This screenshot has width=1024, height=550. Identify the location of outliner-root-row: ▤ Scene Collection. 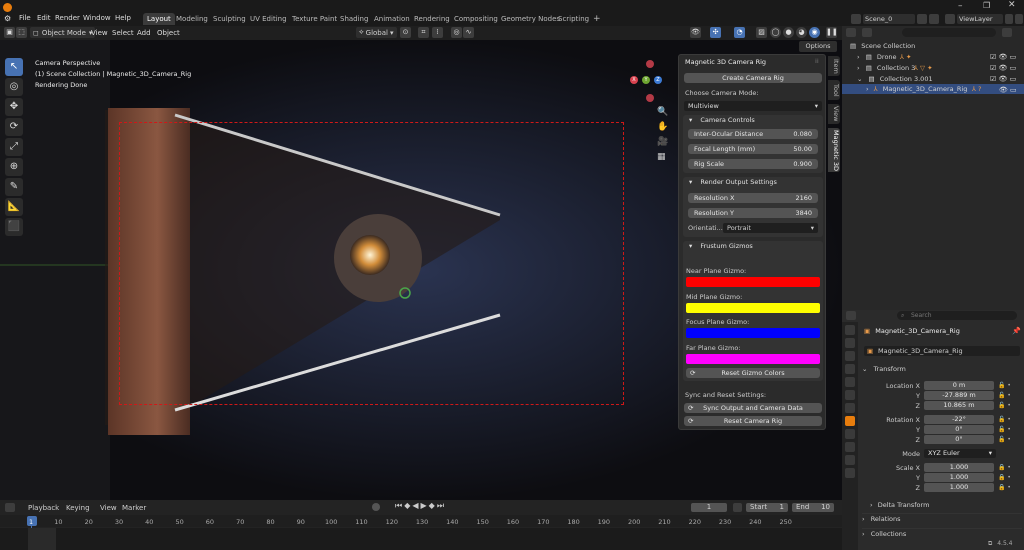
(933, 46).